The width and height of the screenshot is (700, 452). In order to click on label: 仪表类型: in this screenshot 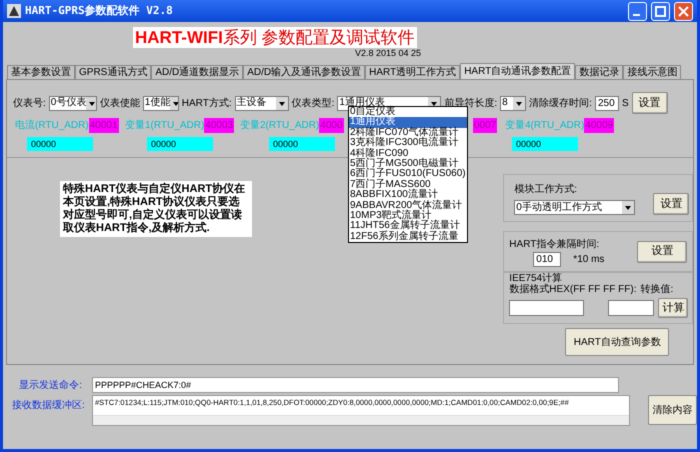, I will do `click(313, 103)`.